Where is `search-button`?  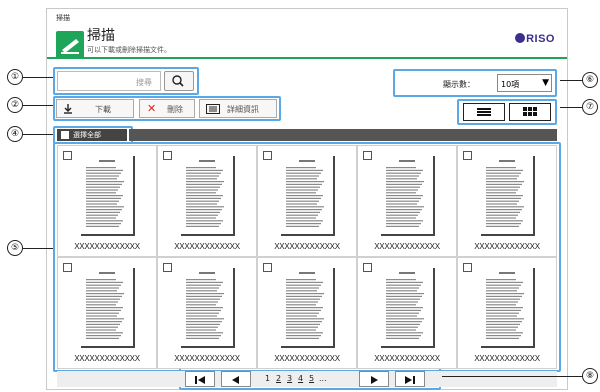
search-button is located at coordinates (179, 81).